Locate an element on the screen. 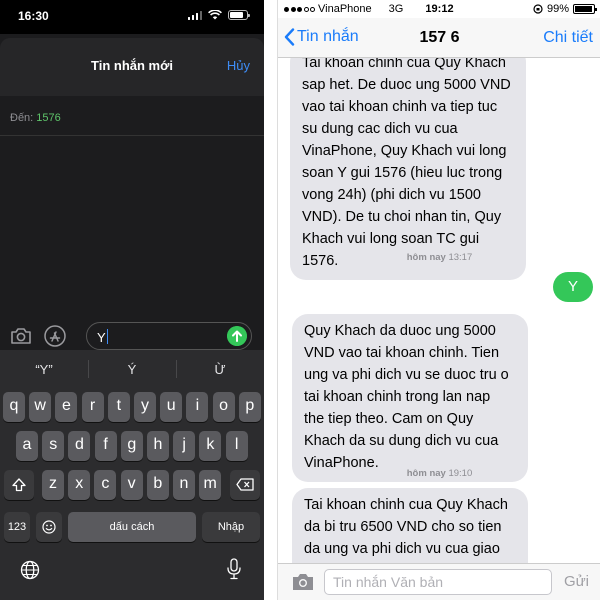 The image size is (600, 600). wifi-icon is located at coordinates (215, 15).